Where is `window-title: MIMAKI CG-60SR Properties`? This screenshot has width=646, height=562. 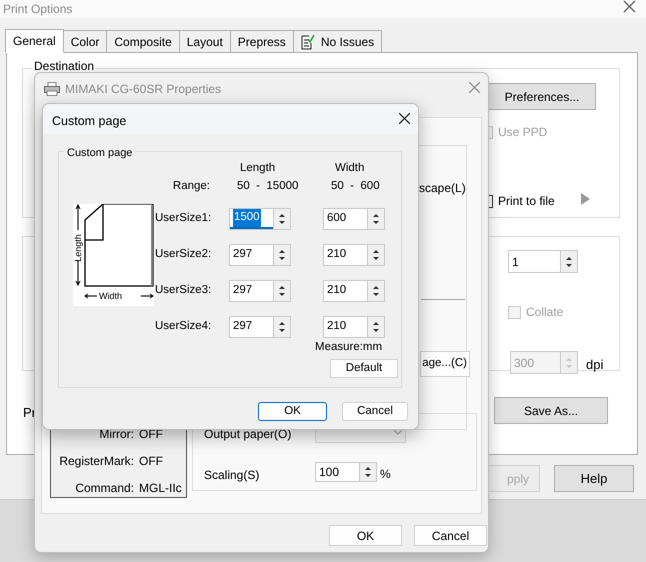
window-title: MIMAKI CG-60SR Properties is located at coordinates (143, 89).